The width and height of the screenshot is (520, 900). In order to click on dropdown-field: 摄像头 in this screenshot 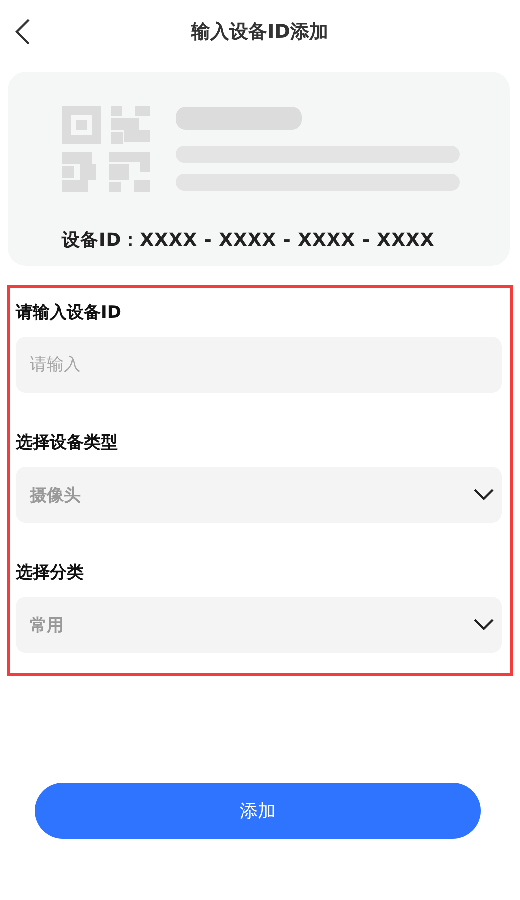, I will do `click(259, 495)`.